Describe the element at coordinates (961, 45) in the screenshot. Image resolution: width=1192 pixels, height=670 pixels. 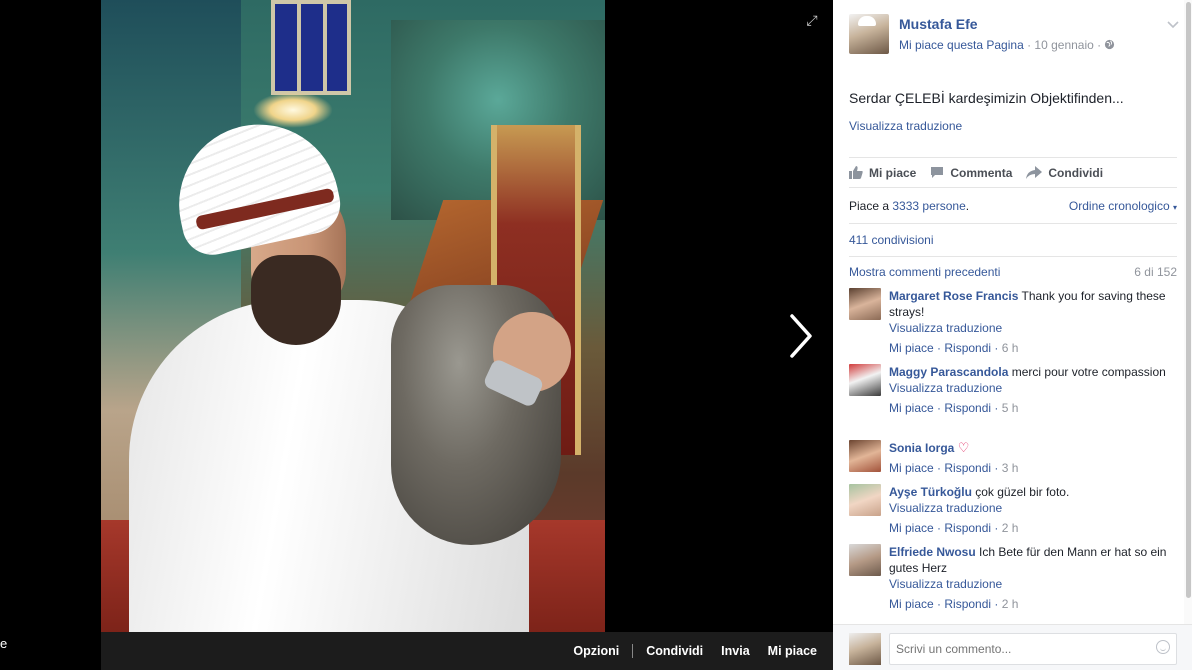
I see `like-page-link: Mi piace questa Pagina` at that location.